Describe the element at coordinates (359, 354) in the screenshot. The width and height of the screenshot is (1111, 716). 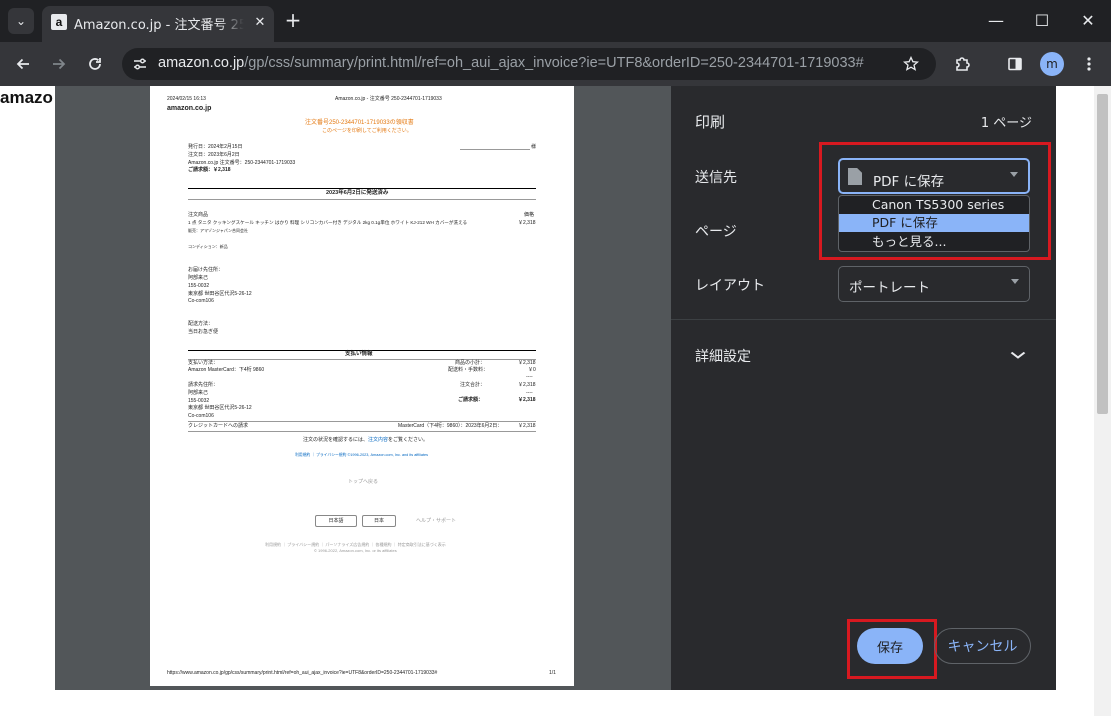
I see `payment-header: 支払い情報` at that location.